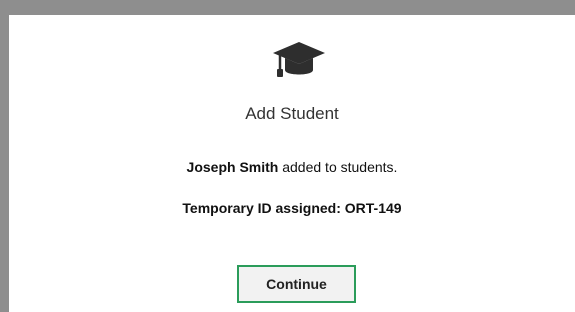 The image size is (575, 312). I want to click on temporary-id-text: Temporary ID assigned: ORT-149, so click(292, 208).